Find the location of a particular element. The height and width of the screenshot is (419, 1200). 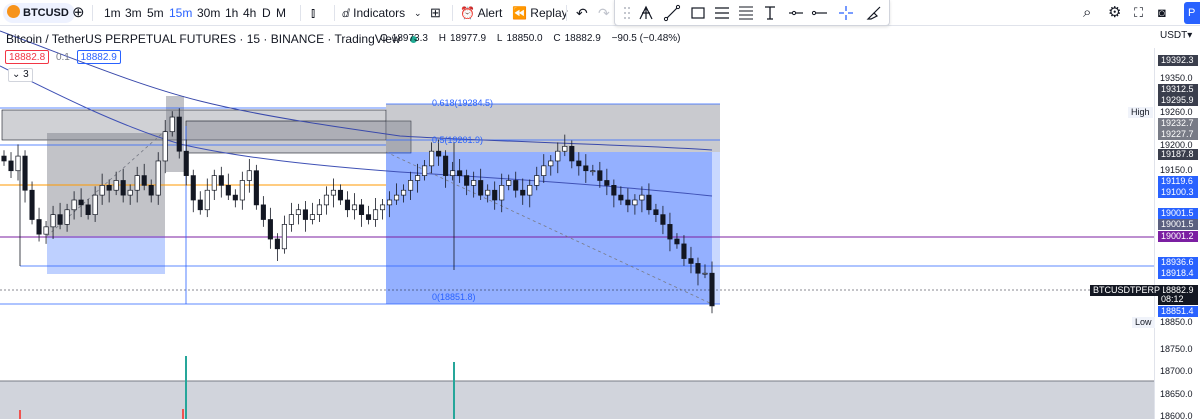

text-tool-icon is located at coordinates (770, 13).